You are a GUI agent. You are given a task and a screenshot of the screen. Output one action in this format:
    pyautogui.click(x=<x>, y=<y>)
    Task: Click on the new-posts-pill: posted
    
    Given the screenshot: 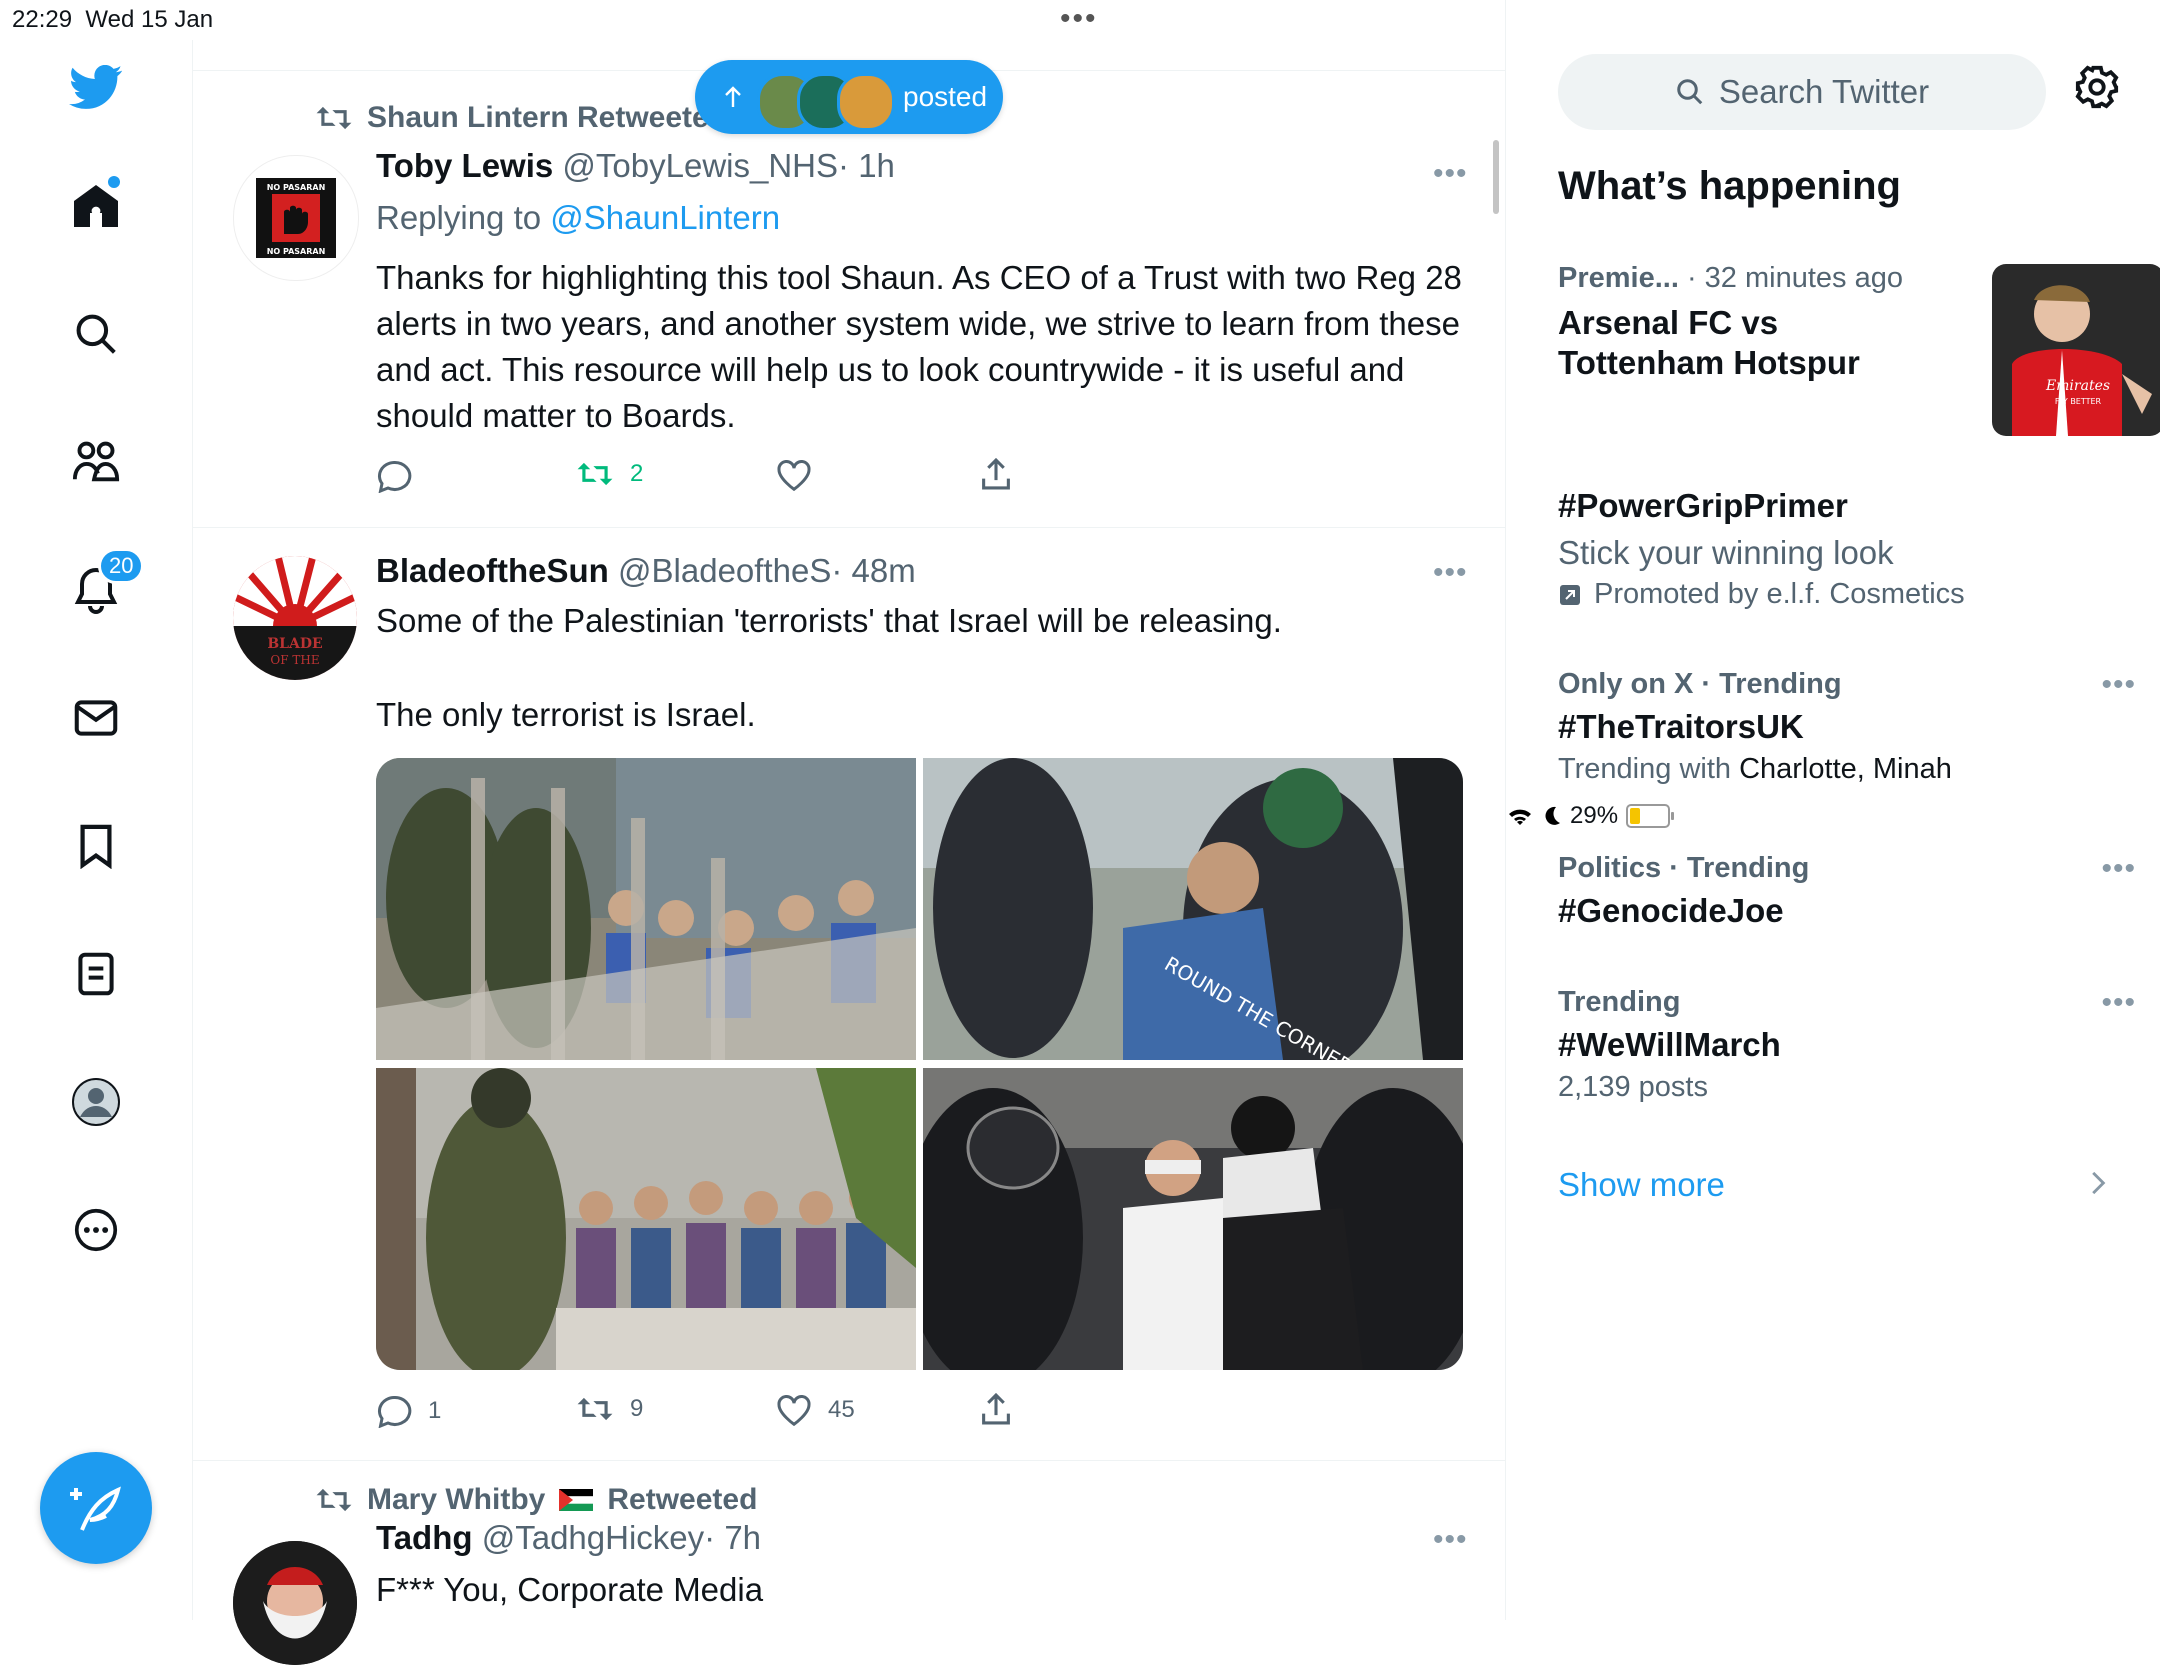 What is the action you would take?
    pyautogui.click(x=849, y=97)
    